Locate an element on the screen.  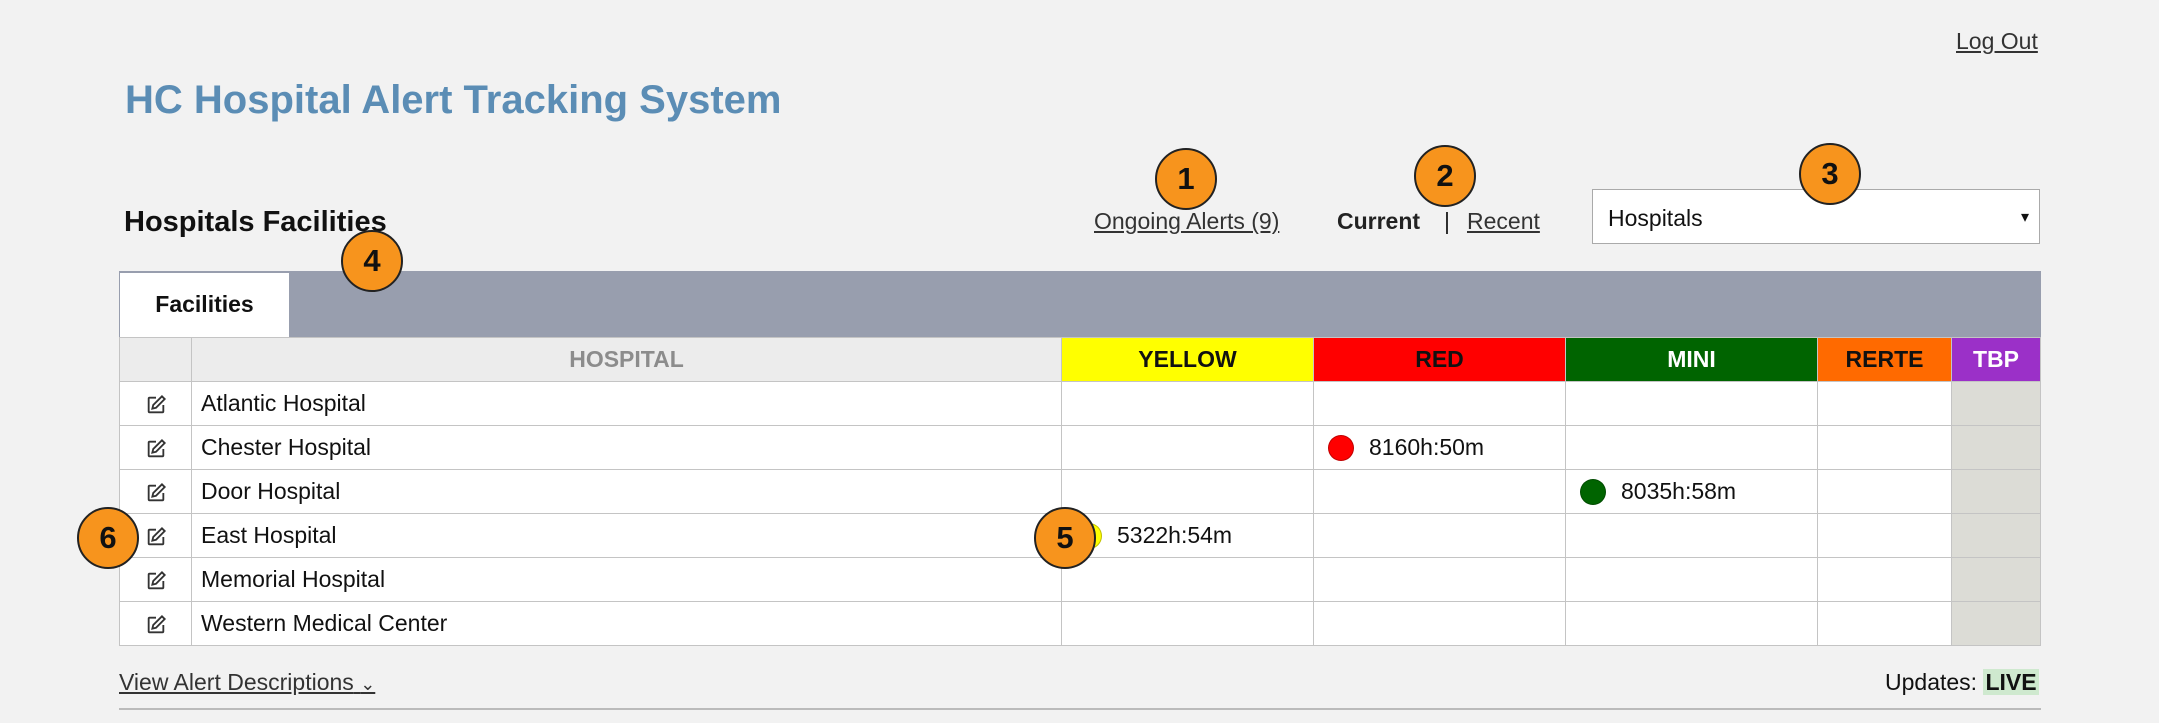
callout-marker: 1 is located at coordinates (1186, 179).